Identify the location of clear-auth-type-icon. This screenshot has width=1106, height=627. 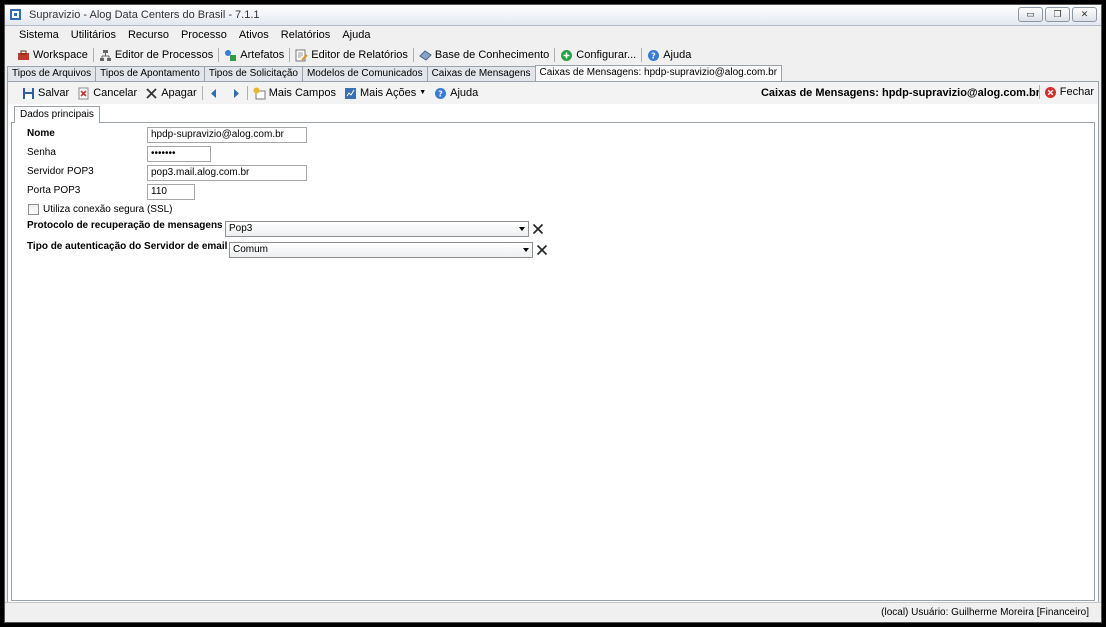
(542, 250).